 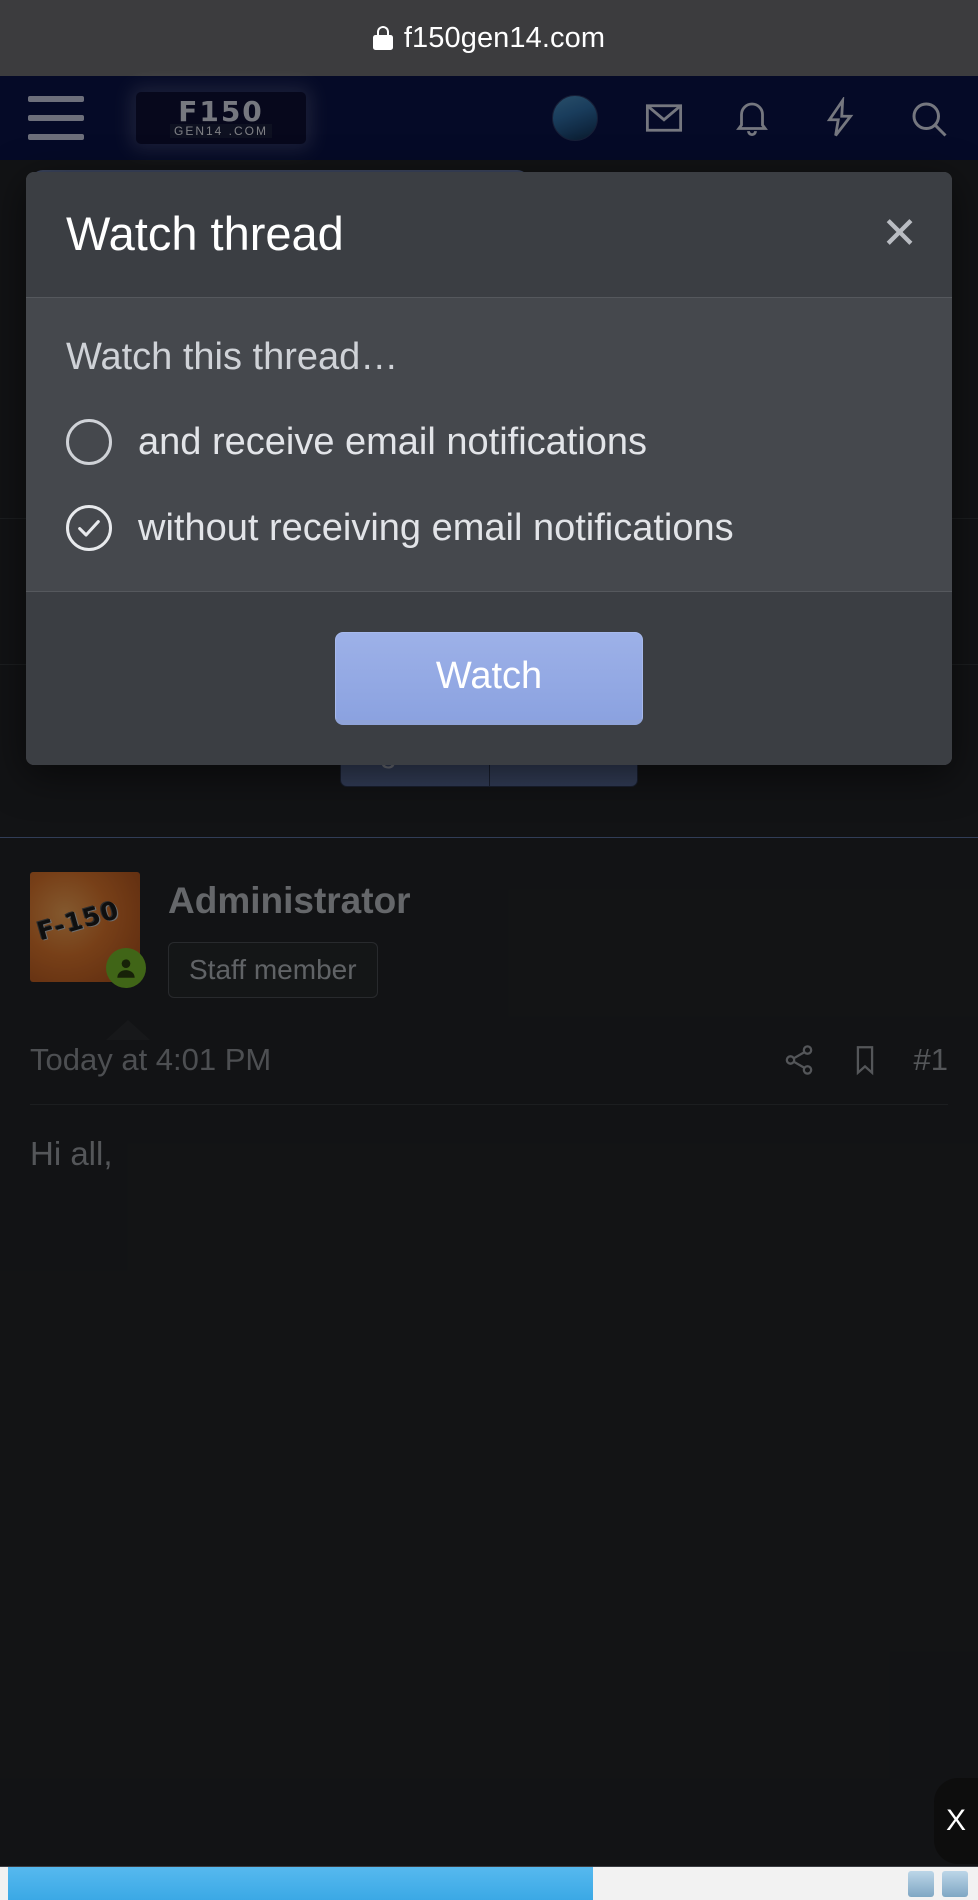 What do you see at coordinates (489, 235) in the screenshot?
I see `modal-header: Watch thread ✕` at bounding box center [489, 235].